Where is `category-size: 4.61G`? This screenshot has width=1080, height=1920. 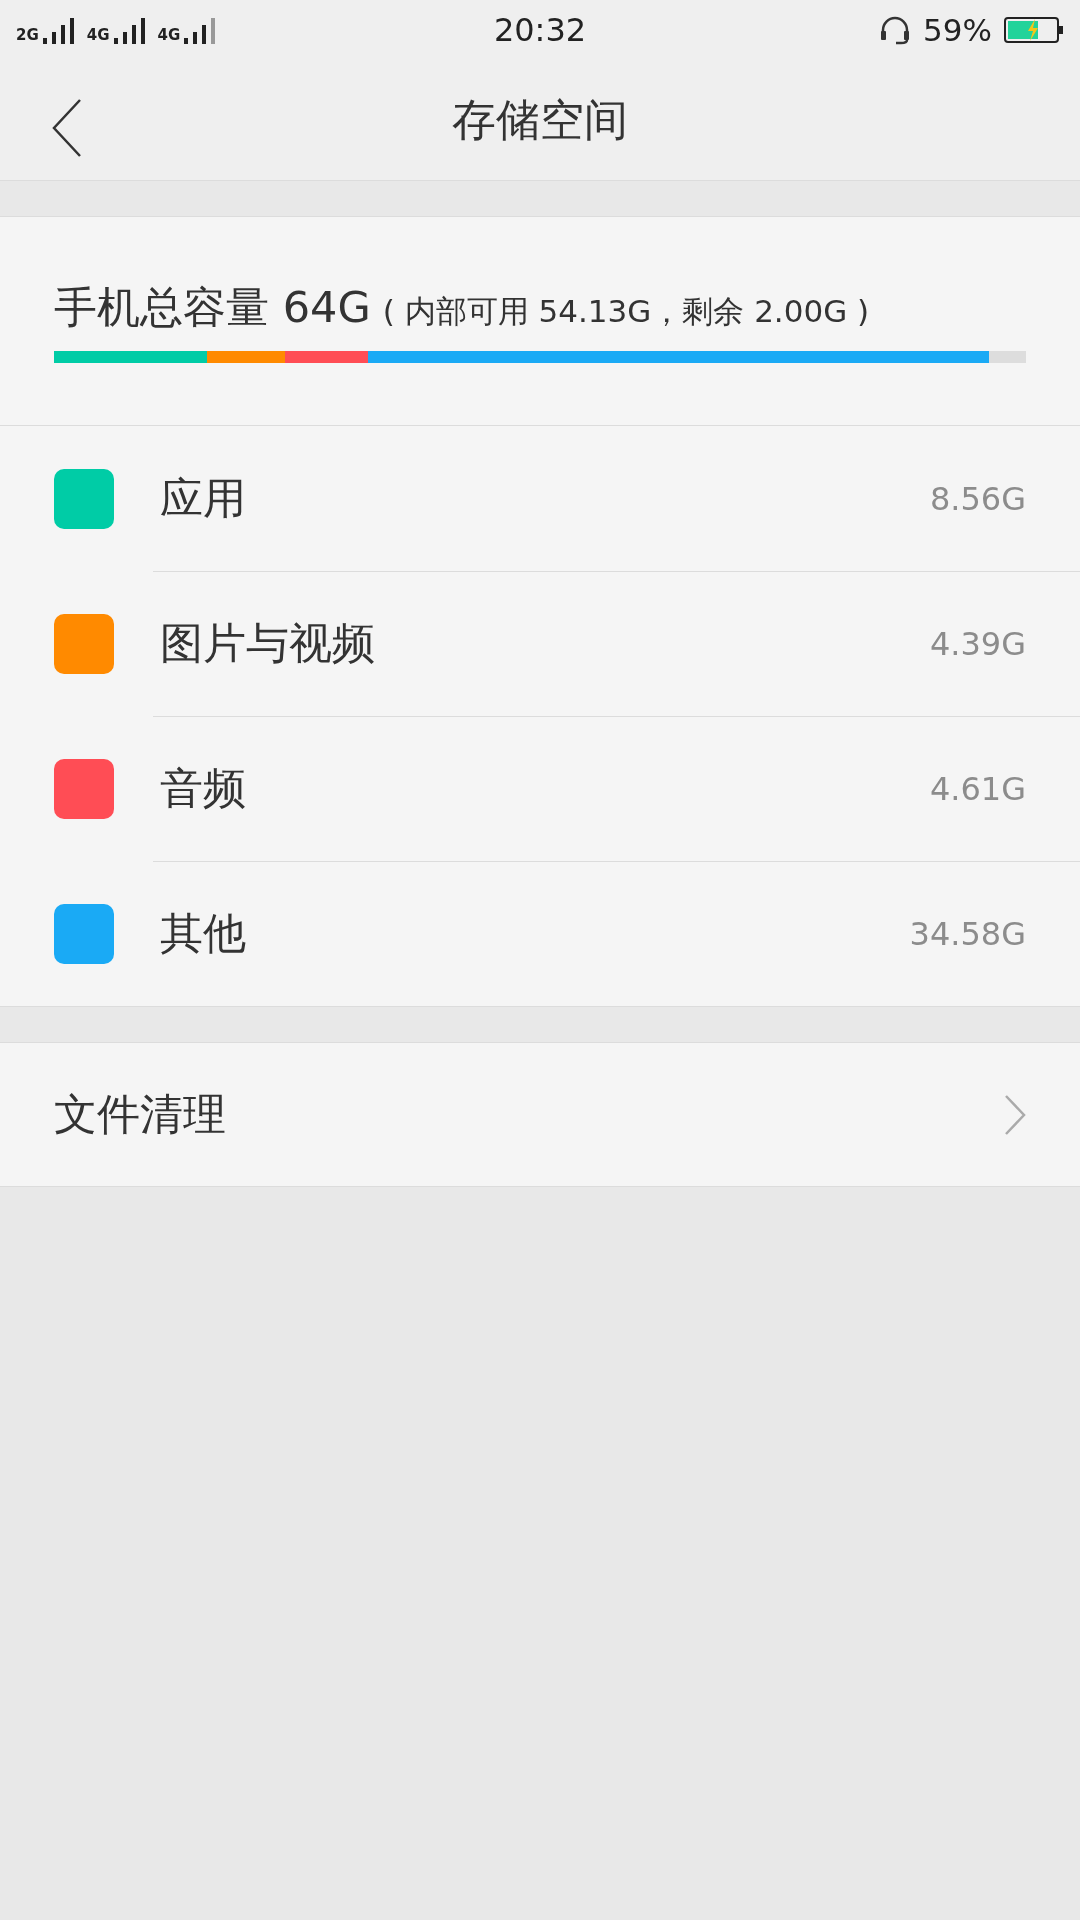 category-size: 4.61G is located at coordinates (977, 788).